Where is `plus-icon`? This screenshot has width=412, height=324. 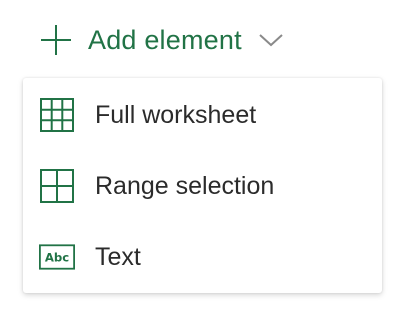
plus-icon is located at coordinates (56, 40).